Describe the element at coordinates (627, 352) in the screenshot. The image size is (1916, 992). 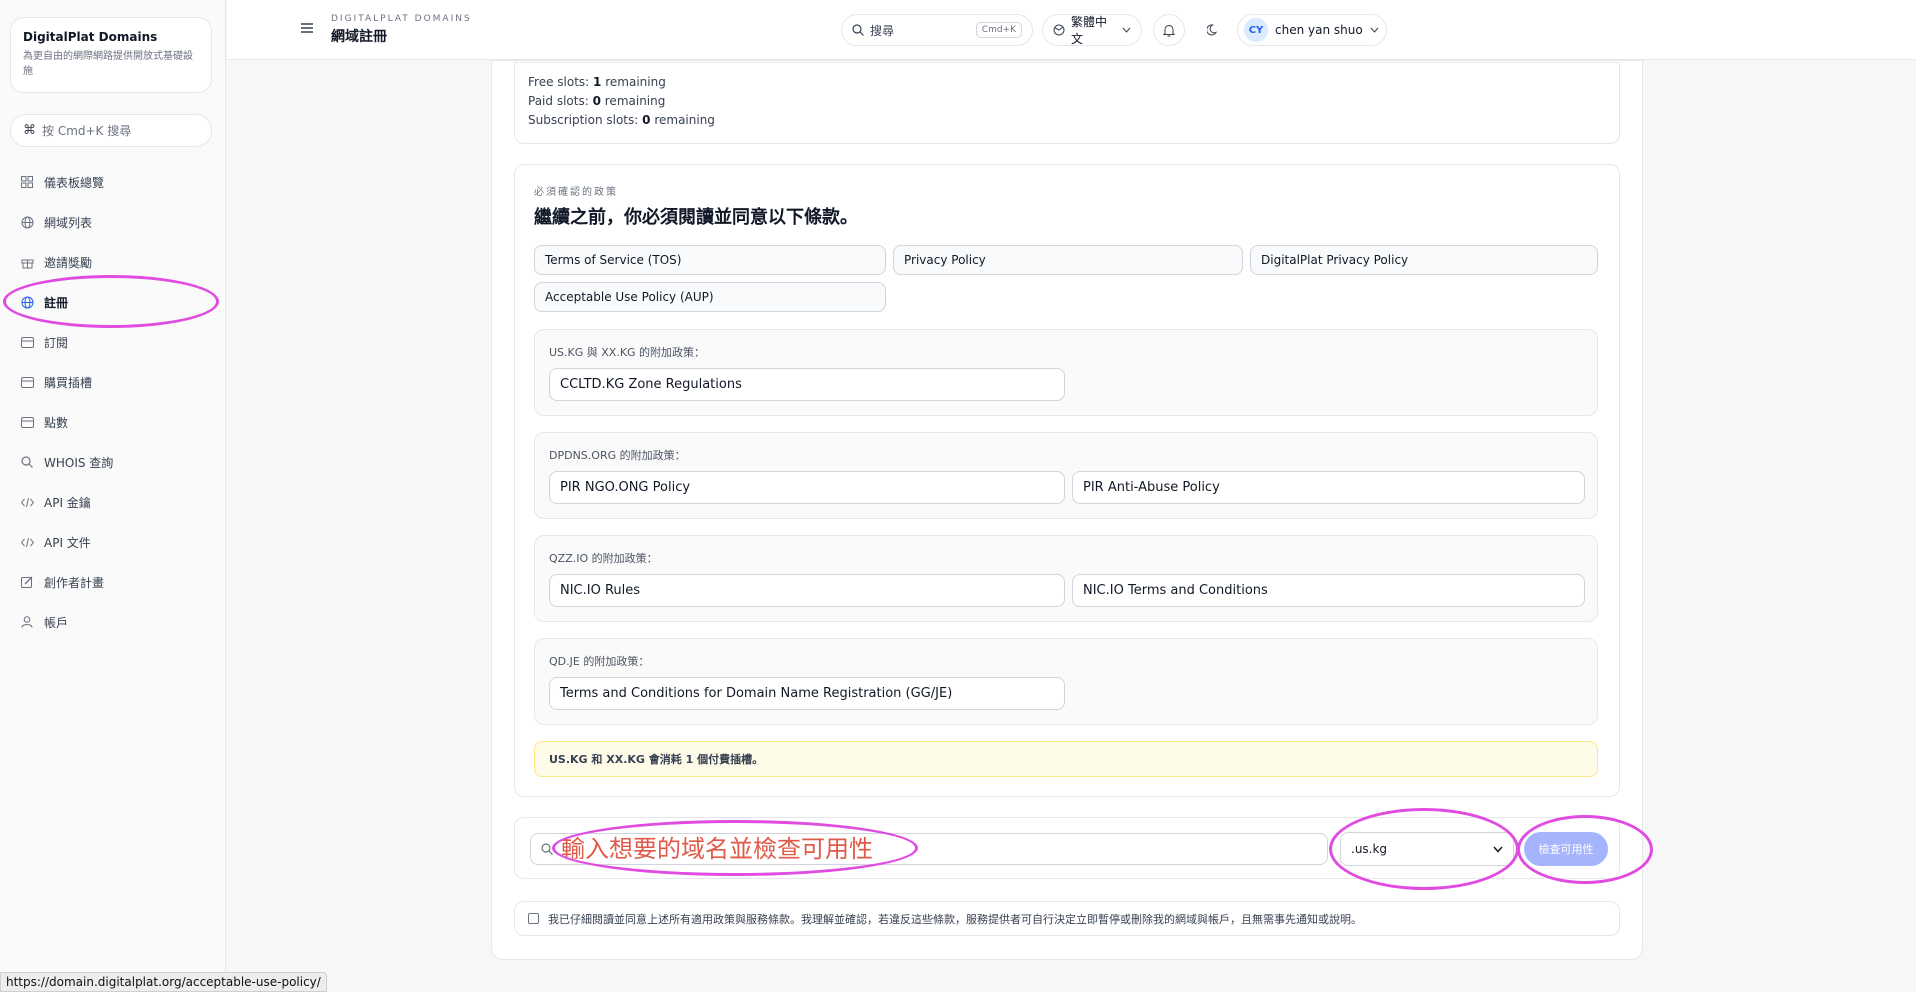
I see `policy-group-label: US.KG 與 XX.KG 的附加政策：` at that location.